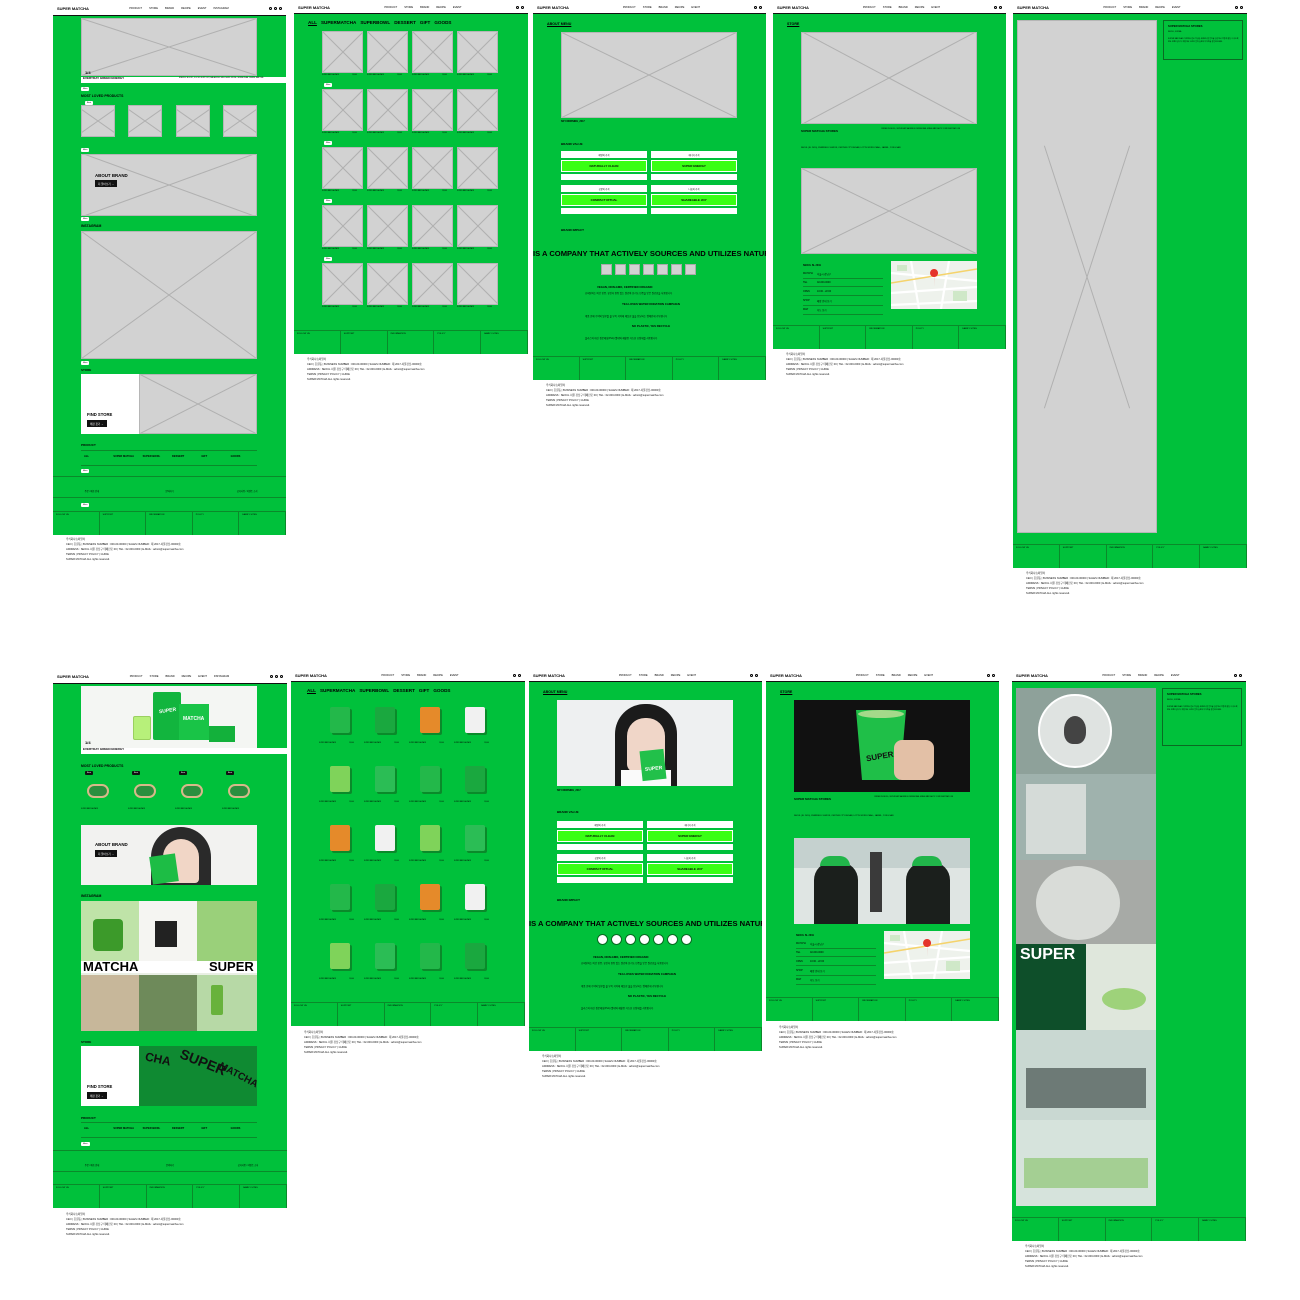 This screenshot has height=1300, width=1300. I want to click on about-title: ABOUT MENU, so click(555, 692).